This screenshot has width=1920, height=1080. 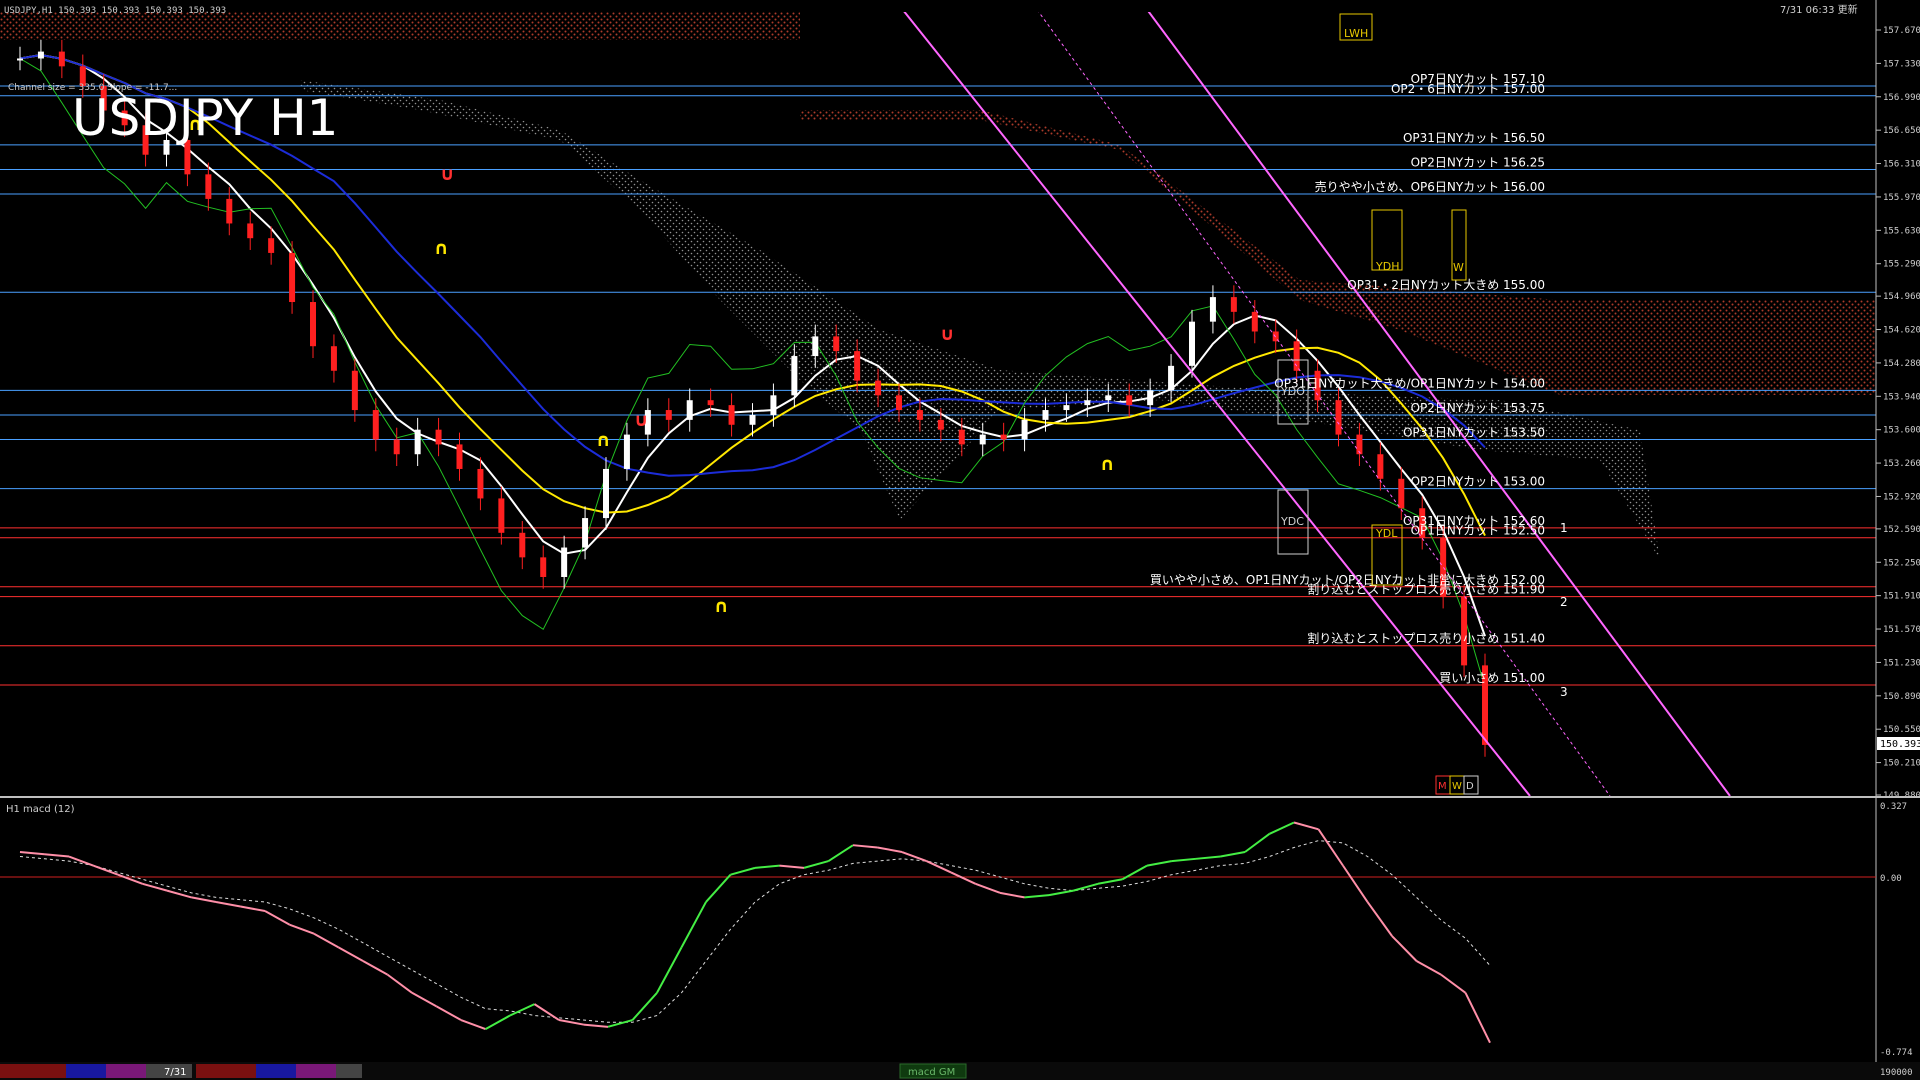 I want to click on price-tick-label: 155.970, so click(x=1901, y=198).